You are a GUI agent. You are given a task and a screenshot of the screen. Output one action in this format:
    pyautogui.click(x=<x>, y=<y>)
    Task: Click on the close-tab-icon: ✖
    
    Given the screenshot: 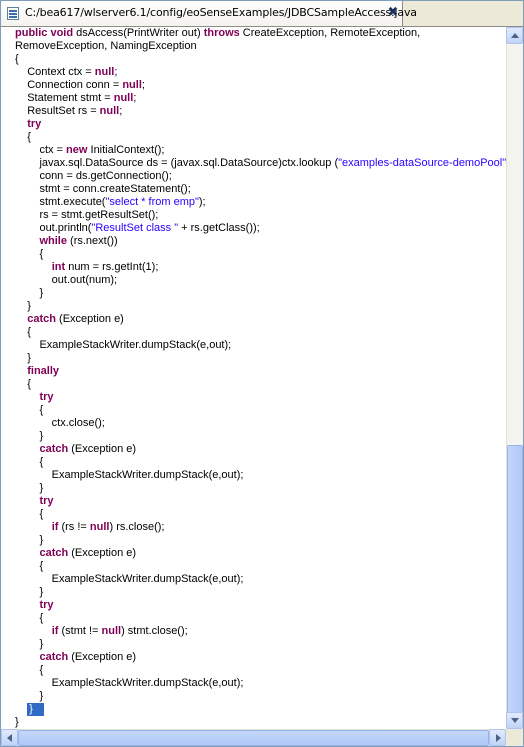 What is the action you would take?
    pyautogui.click(x=393, y=13)
    